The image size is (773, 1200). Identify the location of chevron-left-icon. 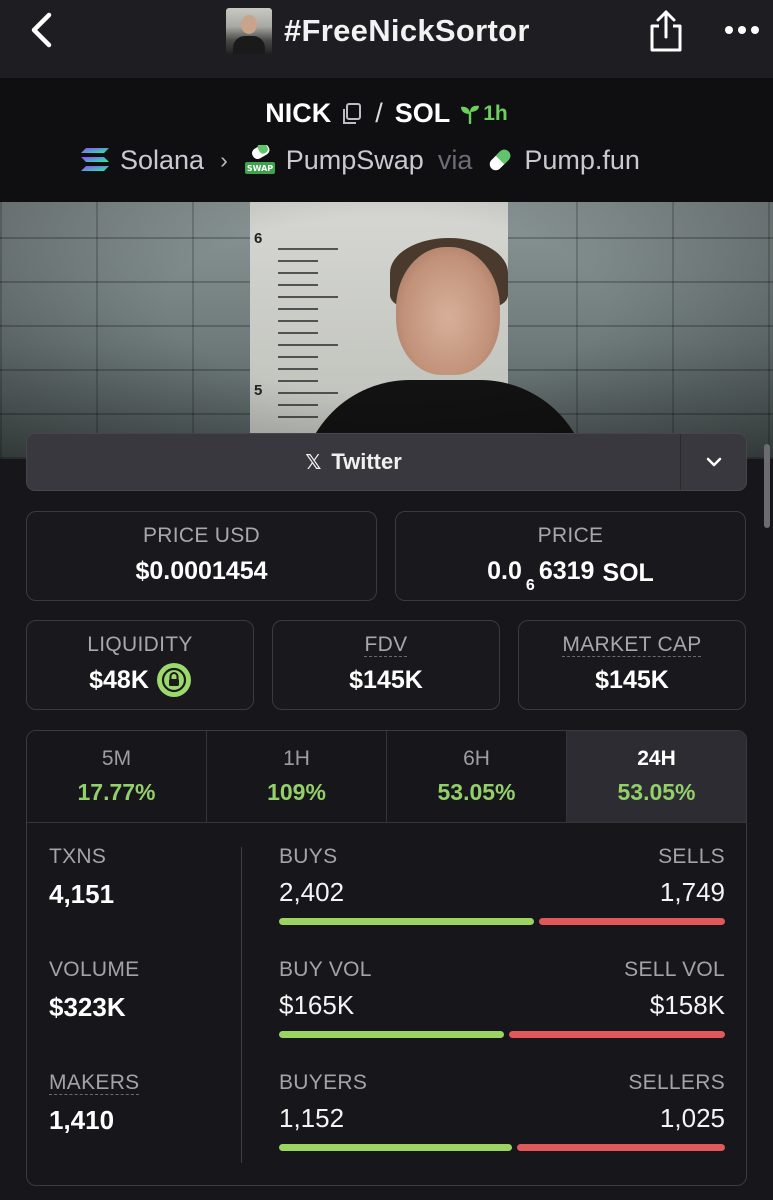
(41, 30).